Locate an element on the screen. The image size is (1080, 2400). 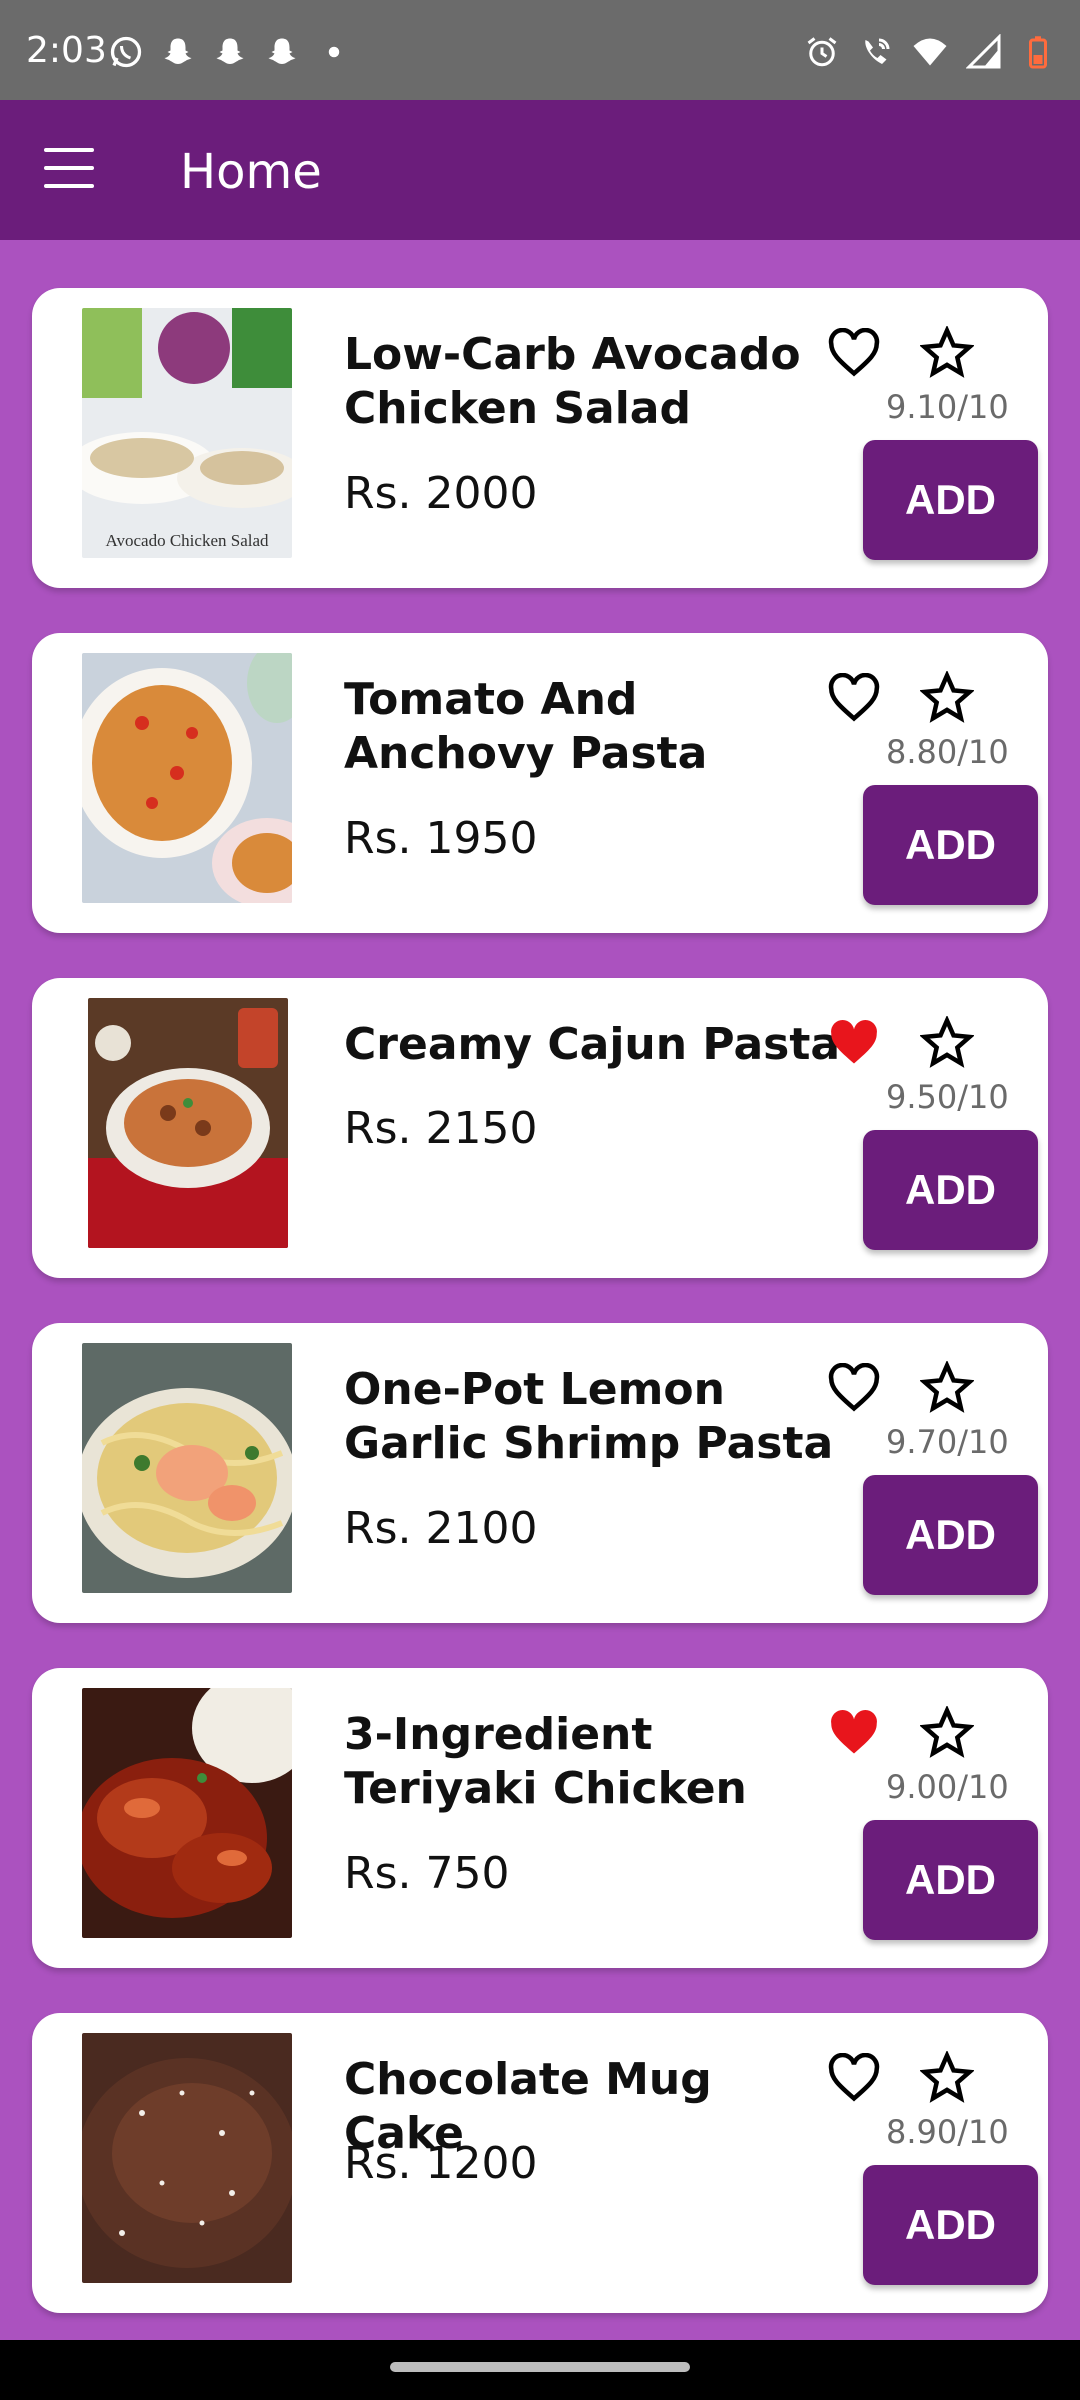
food-name: Low-Carb Avocado Chicken Salad is located at coordinates (572, 381).